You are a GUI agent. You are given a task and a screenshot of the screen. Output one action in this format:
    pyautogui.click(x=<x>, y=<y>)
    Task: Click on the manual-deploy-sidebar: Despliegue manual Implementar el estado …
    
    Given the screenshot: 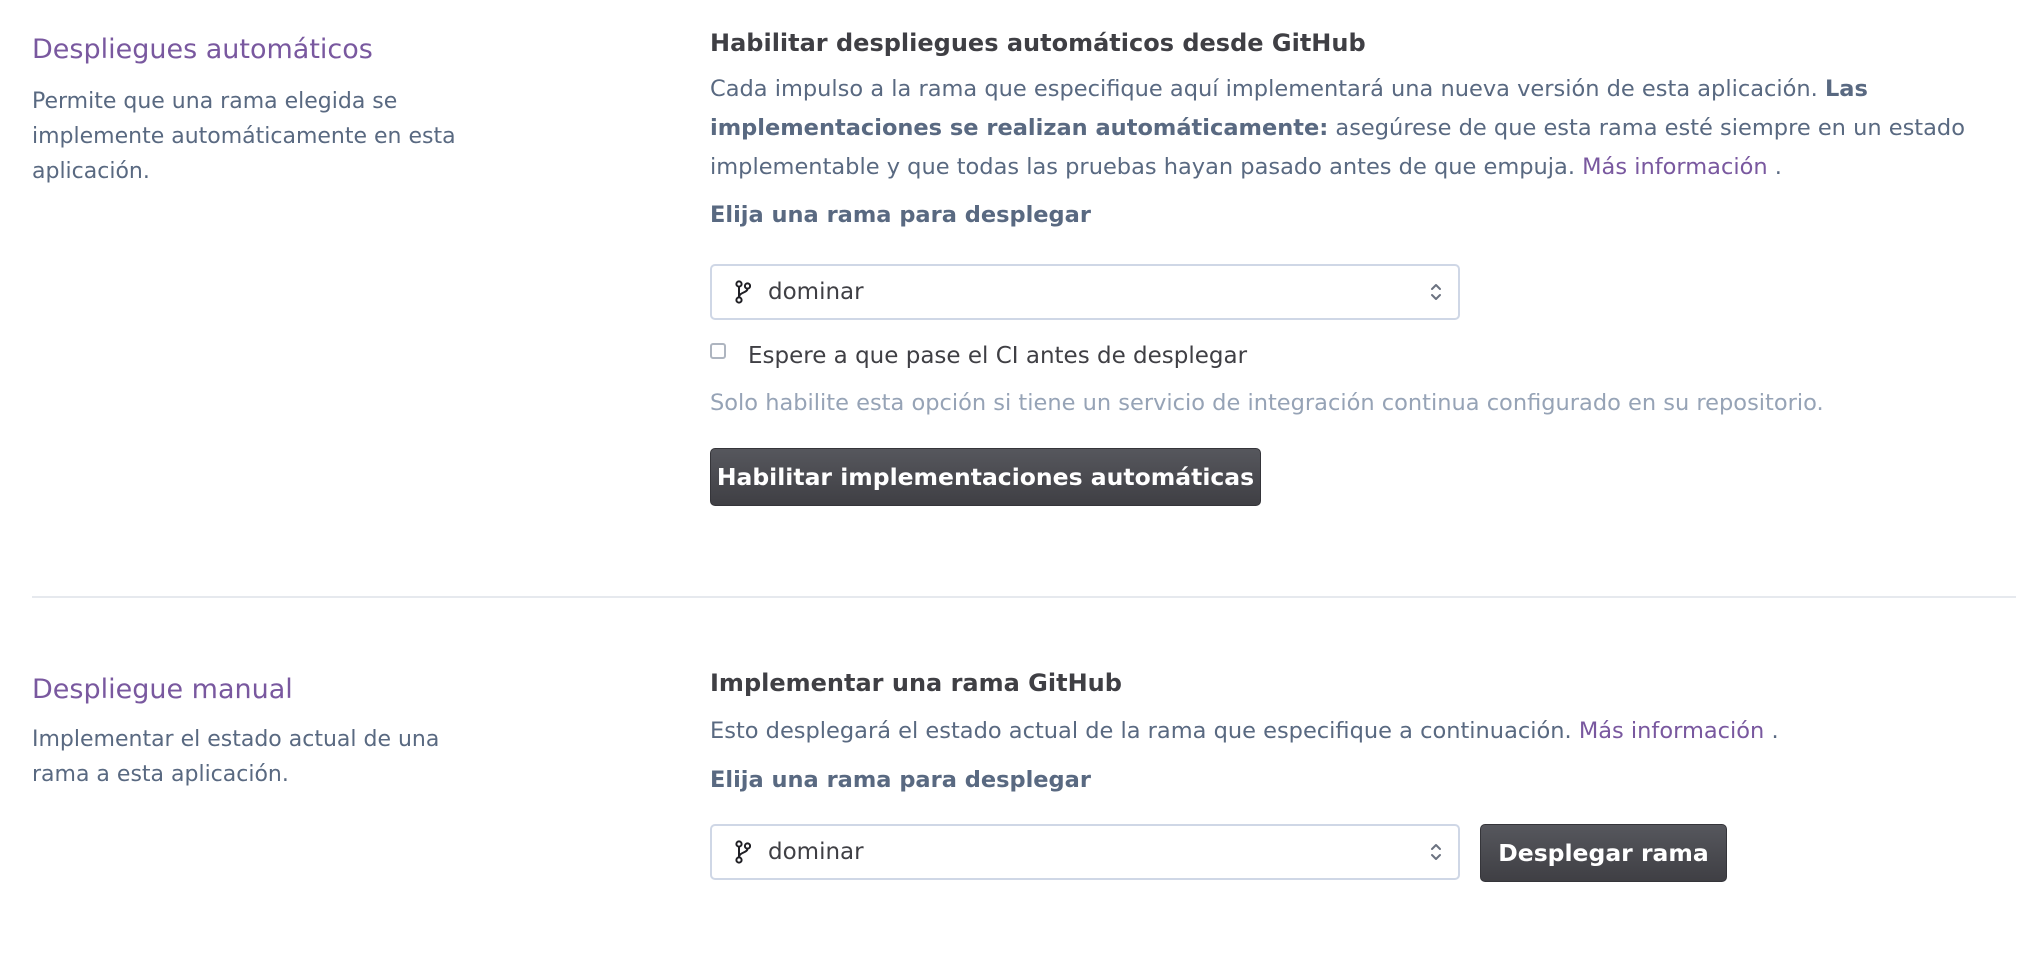 What is the action you would take?
    pyautogui.click(x=252, y=732)
    